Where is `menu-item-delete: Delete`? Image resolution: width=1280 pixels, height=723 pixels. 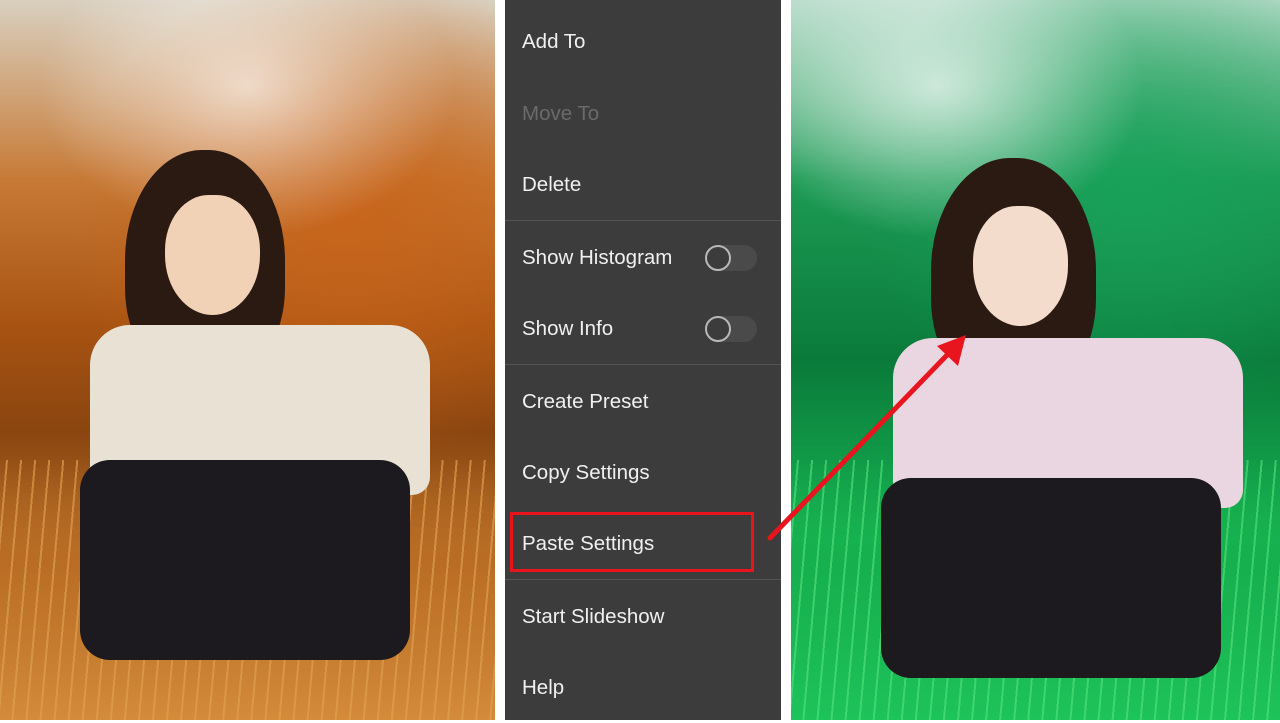 menu-item-delete: Delete is located at coordinates (643, 184).